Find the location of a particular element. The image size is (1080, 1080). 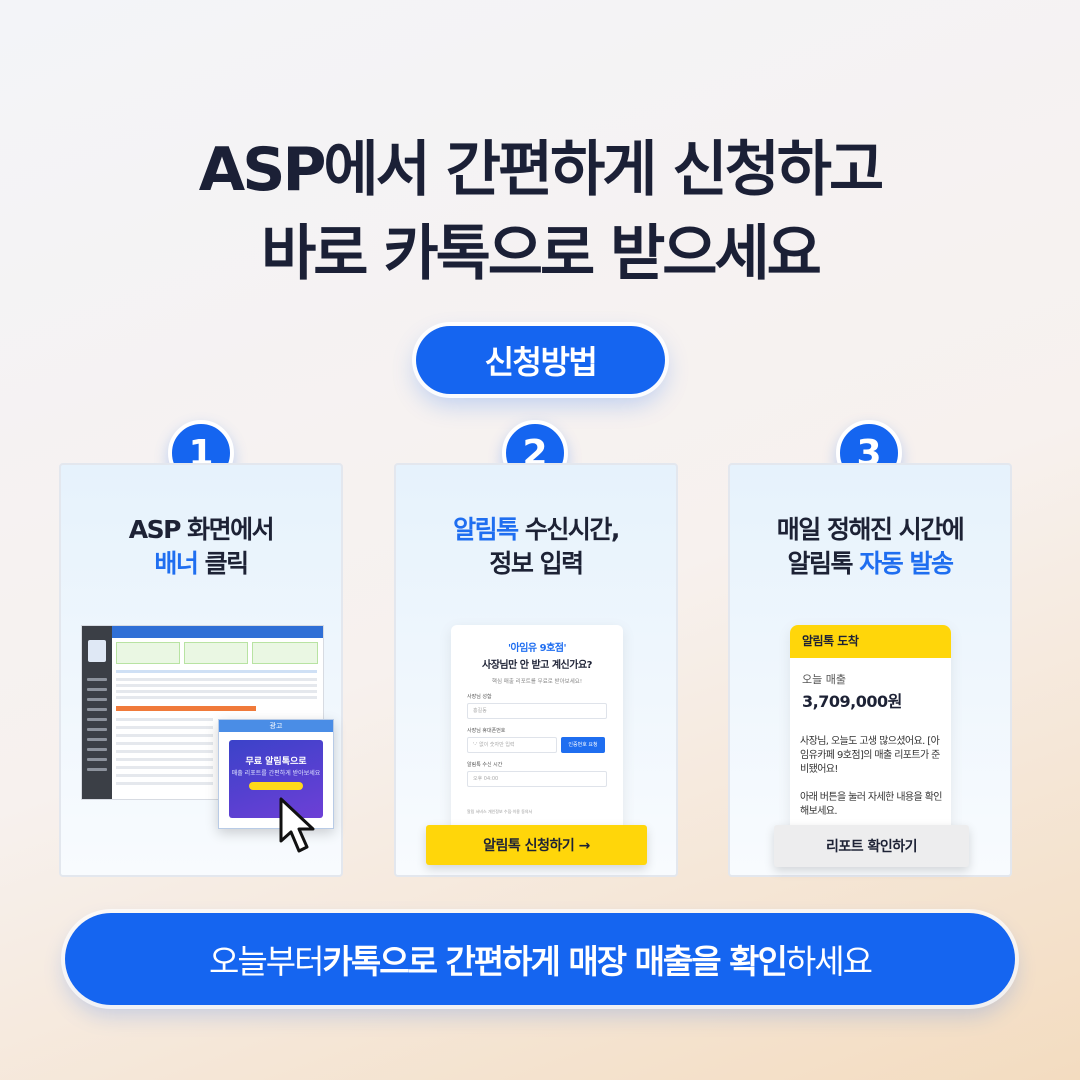

footer-banner: 오늘부터 카톡으로 간편하게 매장 매출을 확인 하세요 is located at coordinates (540, 959).